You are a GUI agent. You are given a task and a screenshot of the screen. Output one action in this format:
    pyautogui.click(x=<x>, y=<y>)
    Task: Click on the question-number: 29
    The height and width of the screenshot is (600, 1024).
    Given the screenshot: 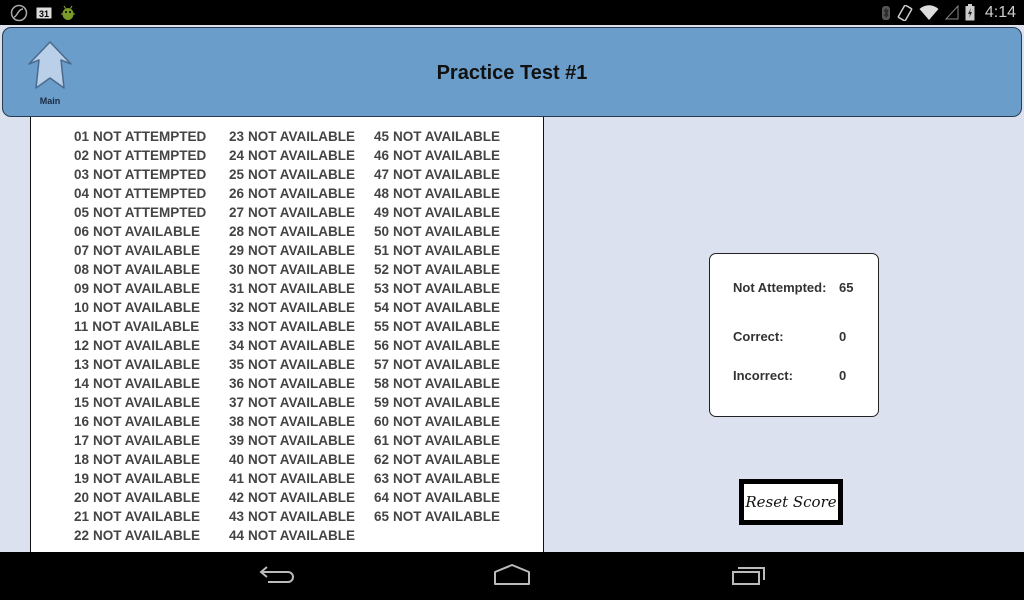 What is the action you would take?
    pyautogui.click(x=237, y=250)
    